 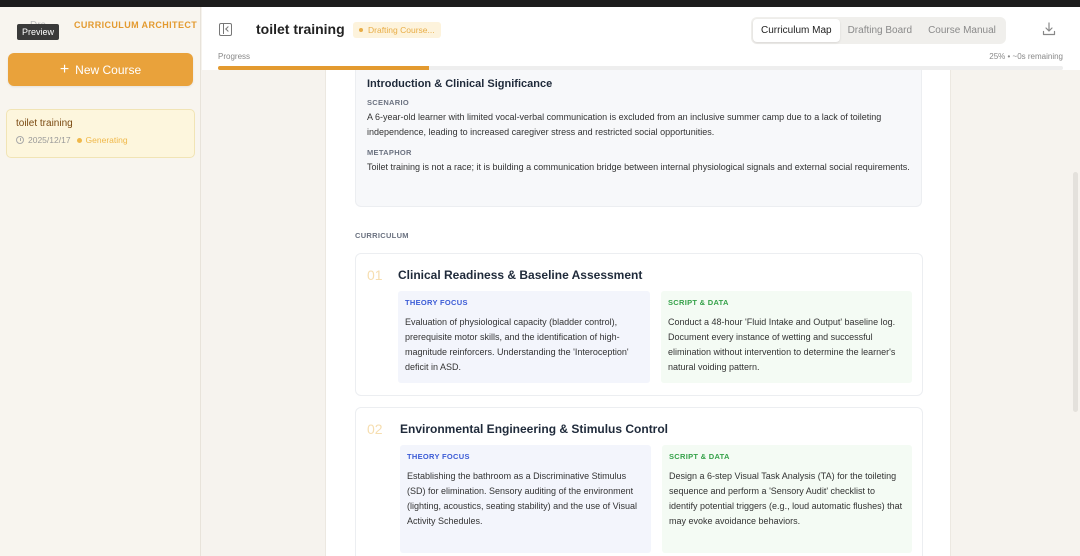 I want to click on curriculum-label: CURRICULUM, so click(x=382, y=235).